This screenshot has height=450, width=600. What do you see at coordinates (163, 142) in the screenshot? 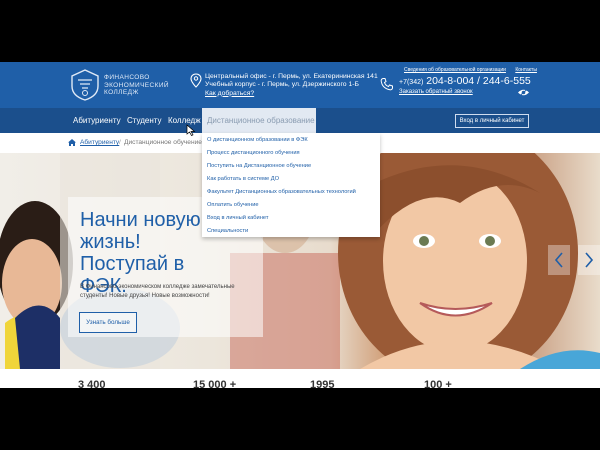
I see `breadcrumb-current: Дистанционное обучение` at bounding box center [163, 142].